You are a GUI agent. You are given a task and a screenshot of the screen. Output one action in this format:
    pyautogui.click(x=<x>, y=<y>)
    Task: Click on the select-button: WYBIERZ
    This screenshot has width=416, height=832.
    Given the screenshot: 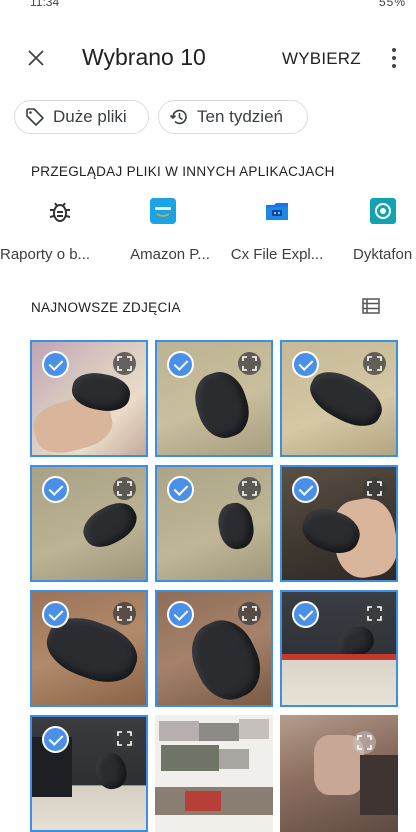 What is the action you would take?
    pyautogui.click(x=321, y=59)
    